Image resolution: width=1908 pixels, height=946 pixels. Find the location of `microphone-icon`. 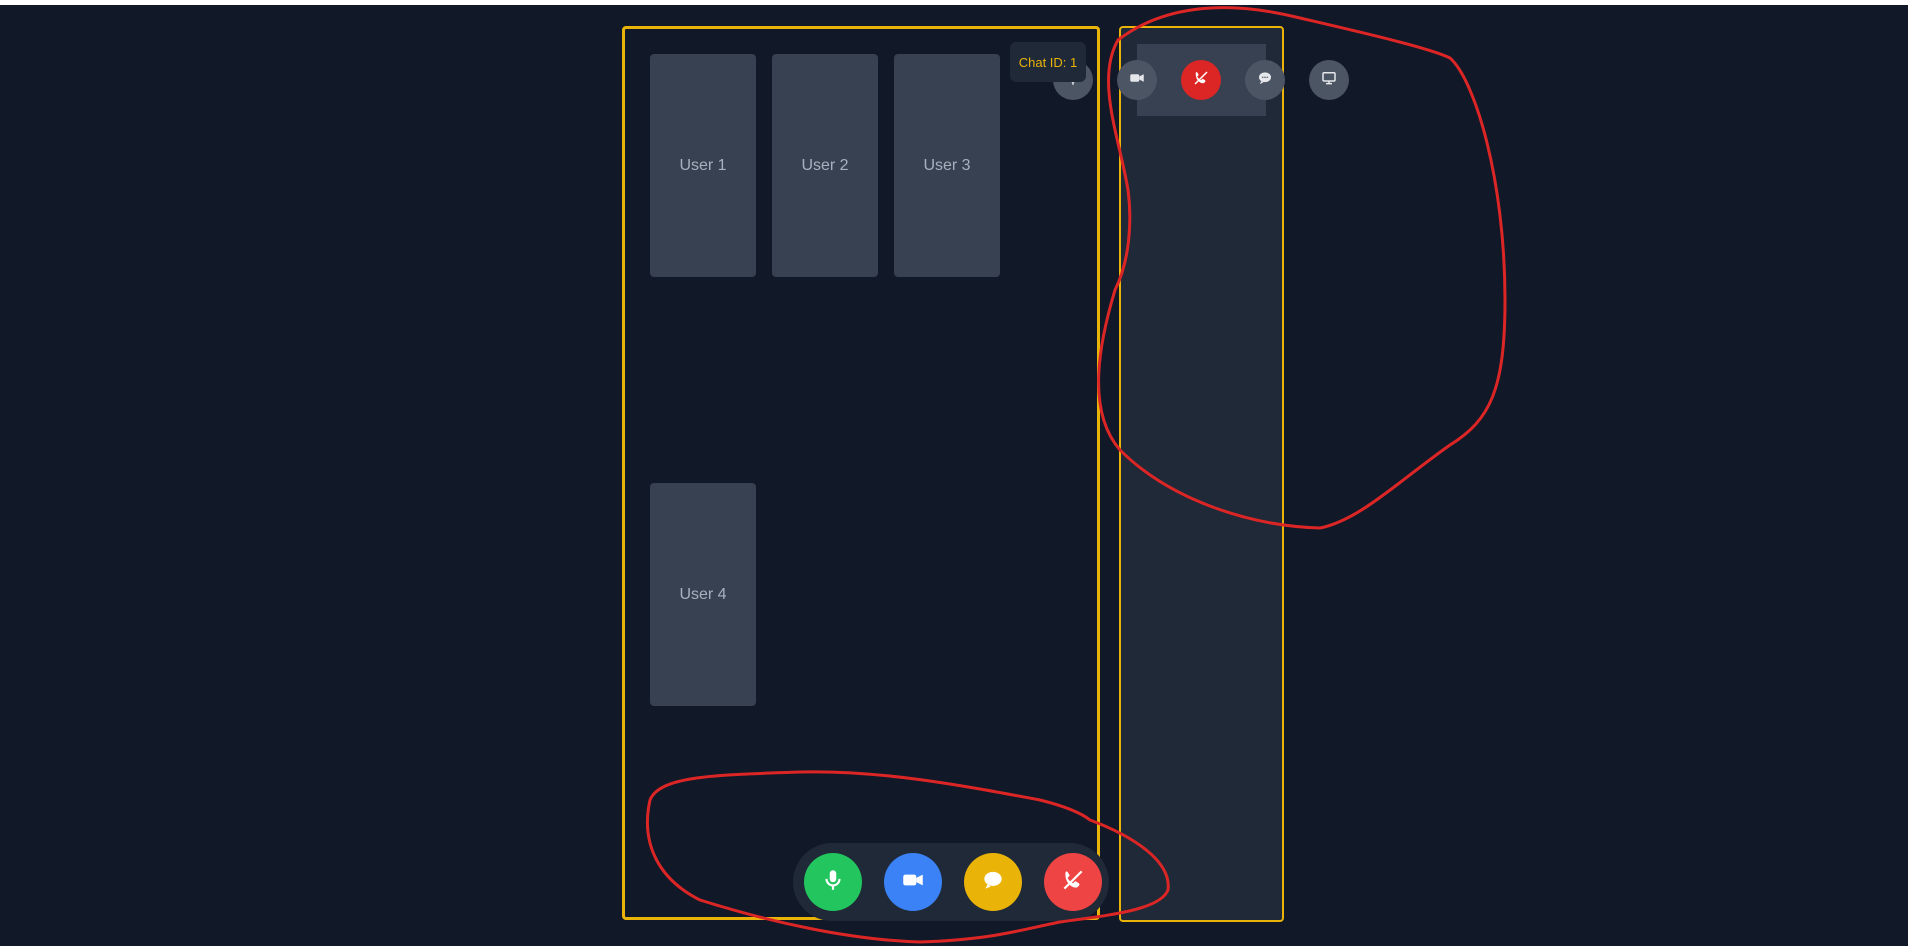

microphone-icon is located at coordinates (833, 882).